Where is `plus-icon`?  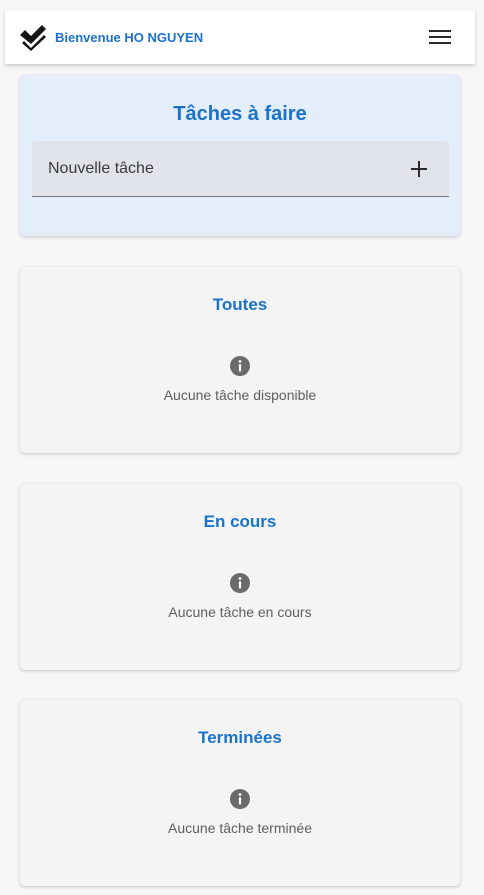 plus-icon is located at coordinates (419, 169).